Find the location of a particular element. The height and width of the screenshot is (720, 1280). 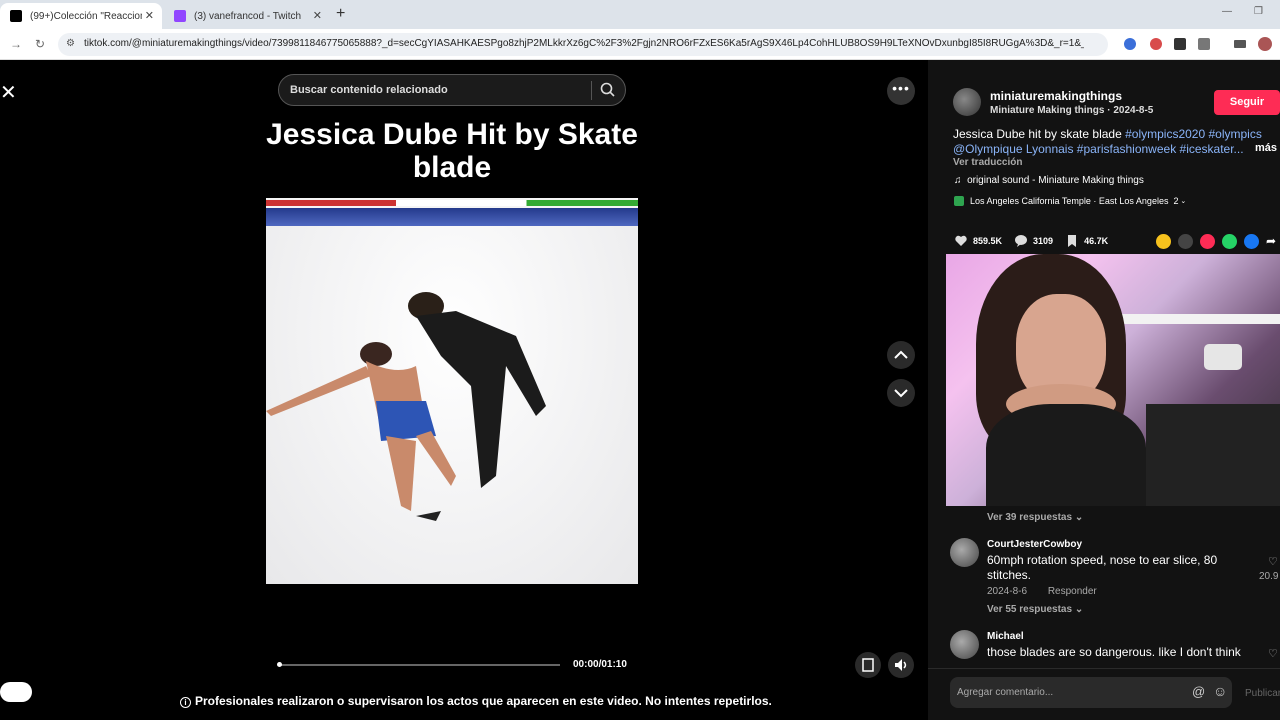

search-icon is located at coordinates (608, 92).